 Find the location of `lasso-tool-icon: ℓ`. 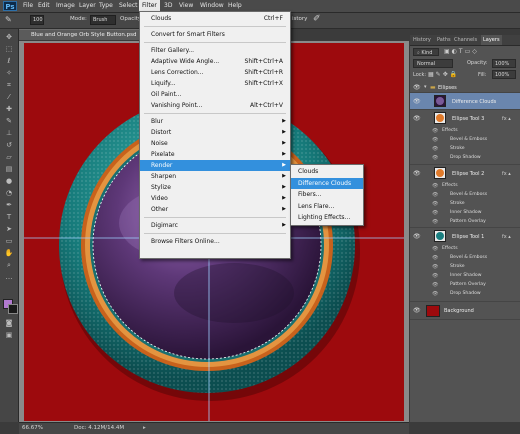

lasso-tool-icon: ℓ is located at coordinates (9, 61).